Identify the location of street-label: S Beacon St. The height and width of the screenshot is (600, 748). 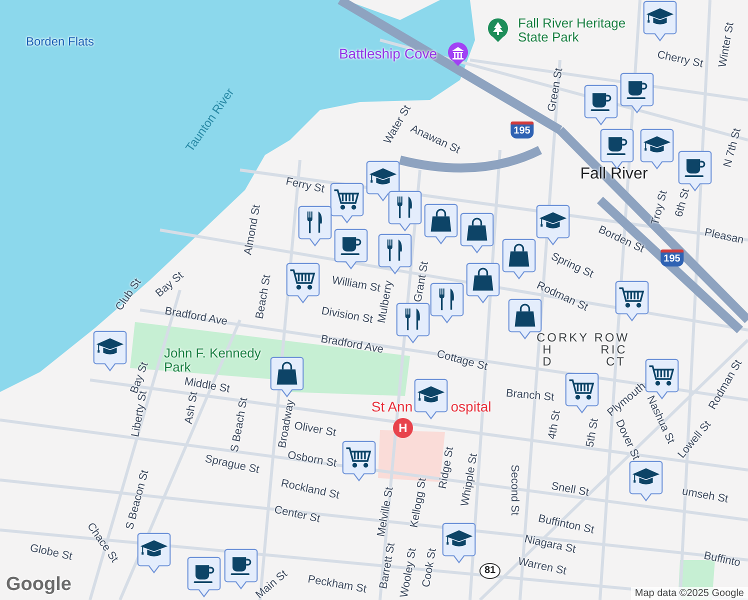
(138, 500).